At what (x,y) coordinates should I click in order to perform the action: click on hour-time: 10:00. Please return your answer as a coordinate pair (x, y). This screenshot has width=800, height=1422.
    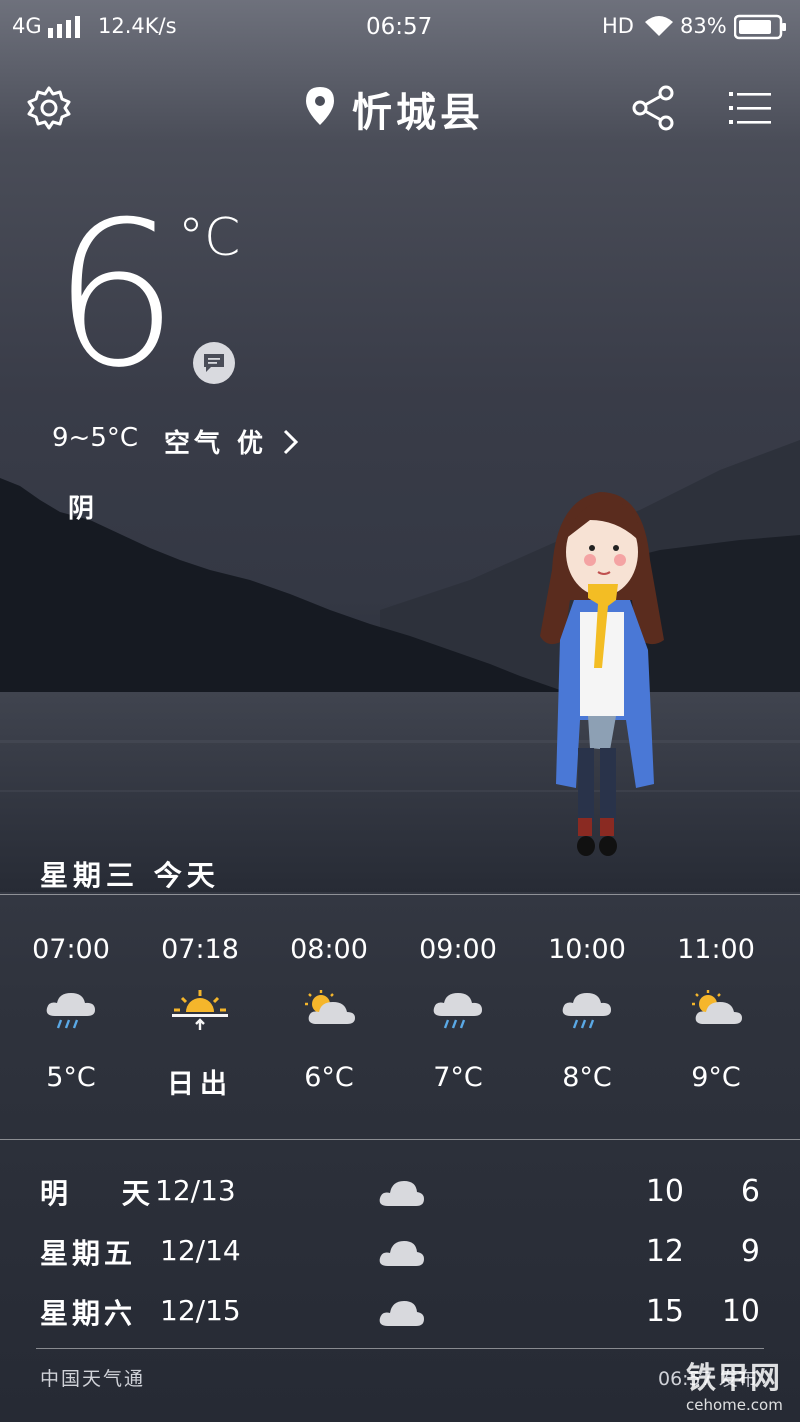
    Looking at the image, I should click on (587, 949).